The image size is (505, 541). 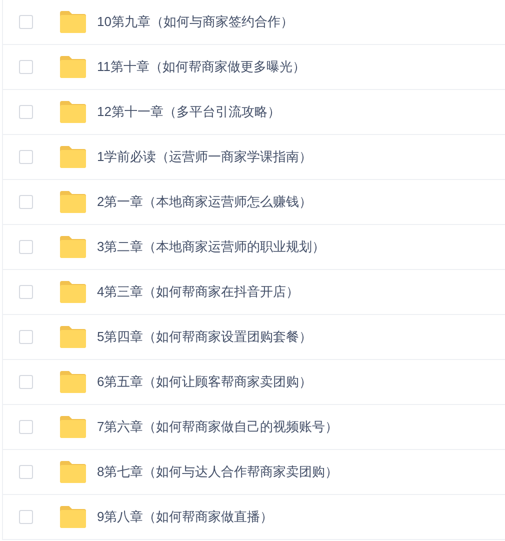 What do you see at coordinates (204, 382) in the screenshot?
I see `folder-name: 6第五章（如何让顾客帮商家卖团购）` at bounding box center [204, 382].